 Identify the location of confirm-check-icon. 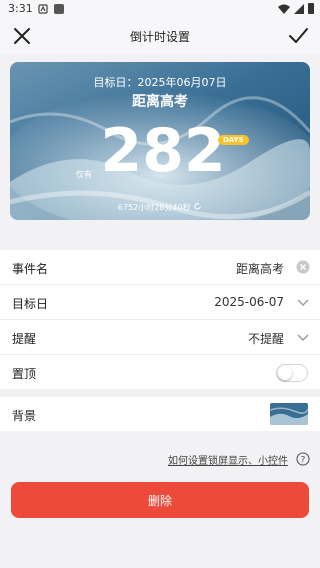
(298, 36).